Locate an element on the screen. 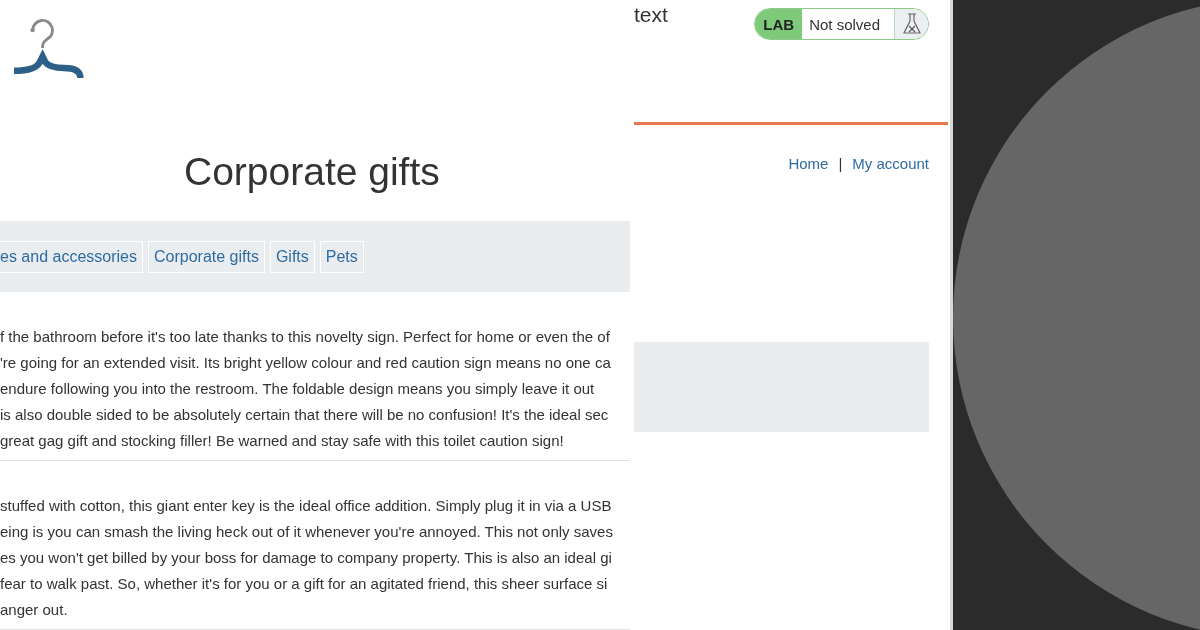  account-link: My account is located at coordinates (890, 164).